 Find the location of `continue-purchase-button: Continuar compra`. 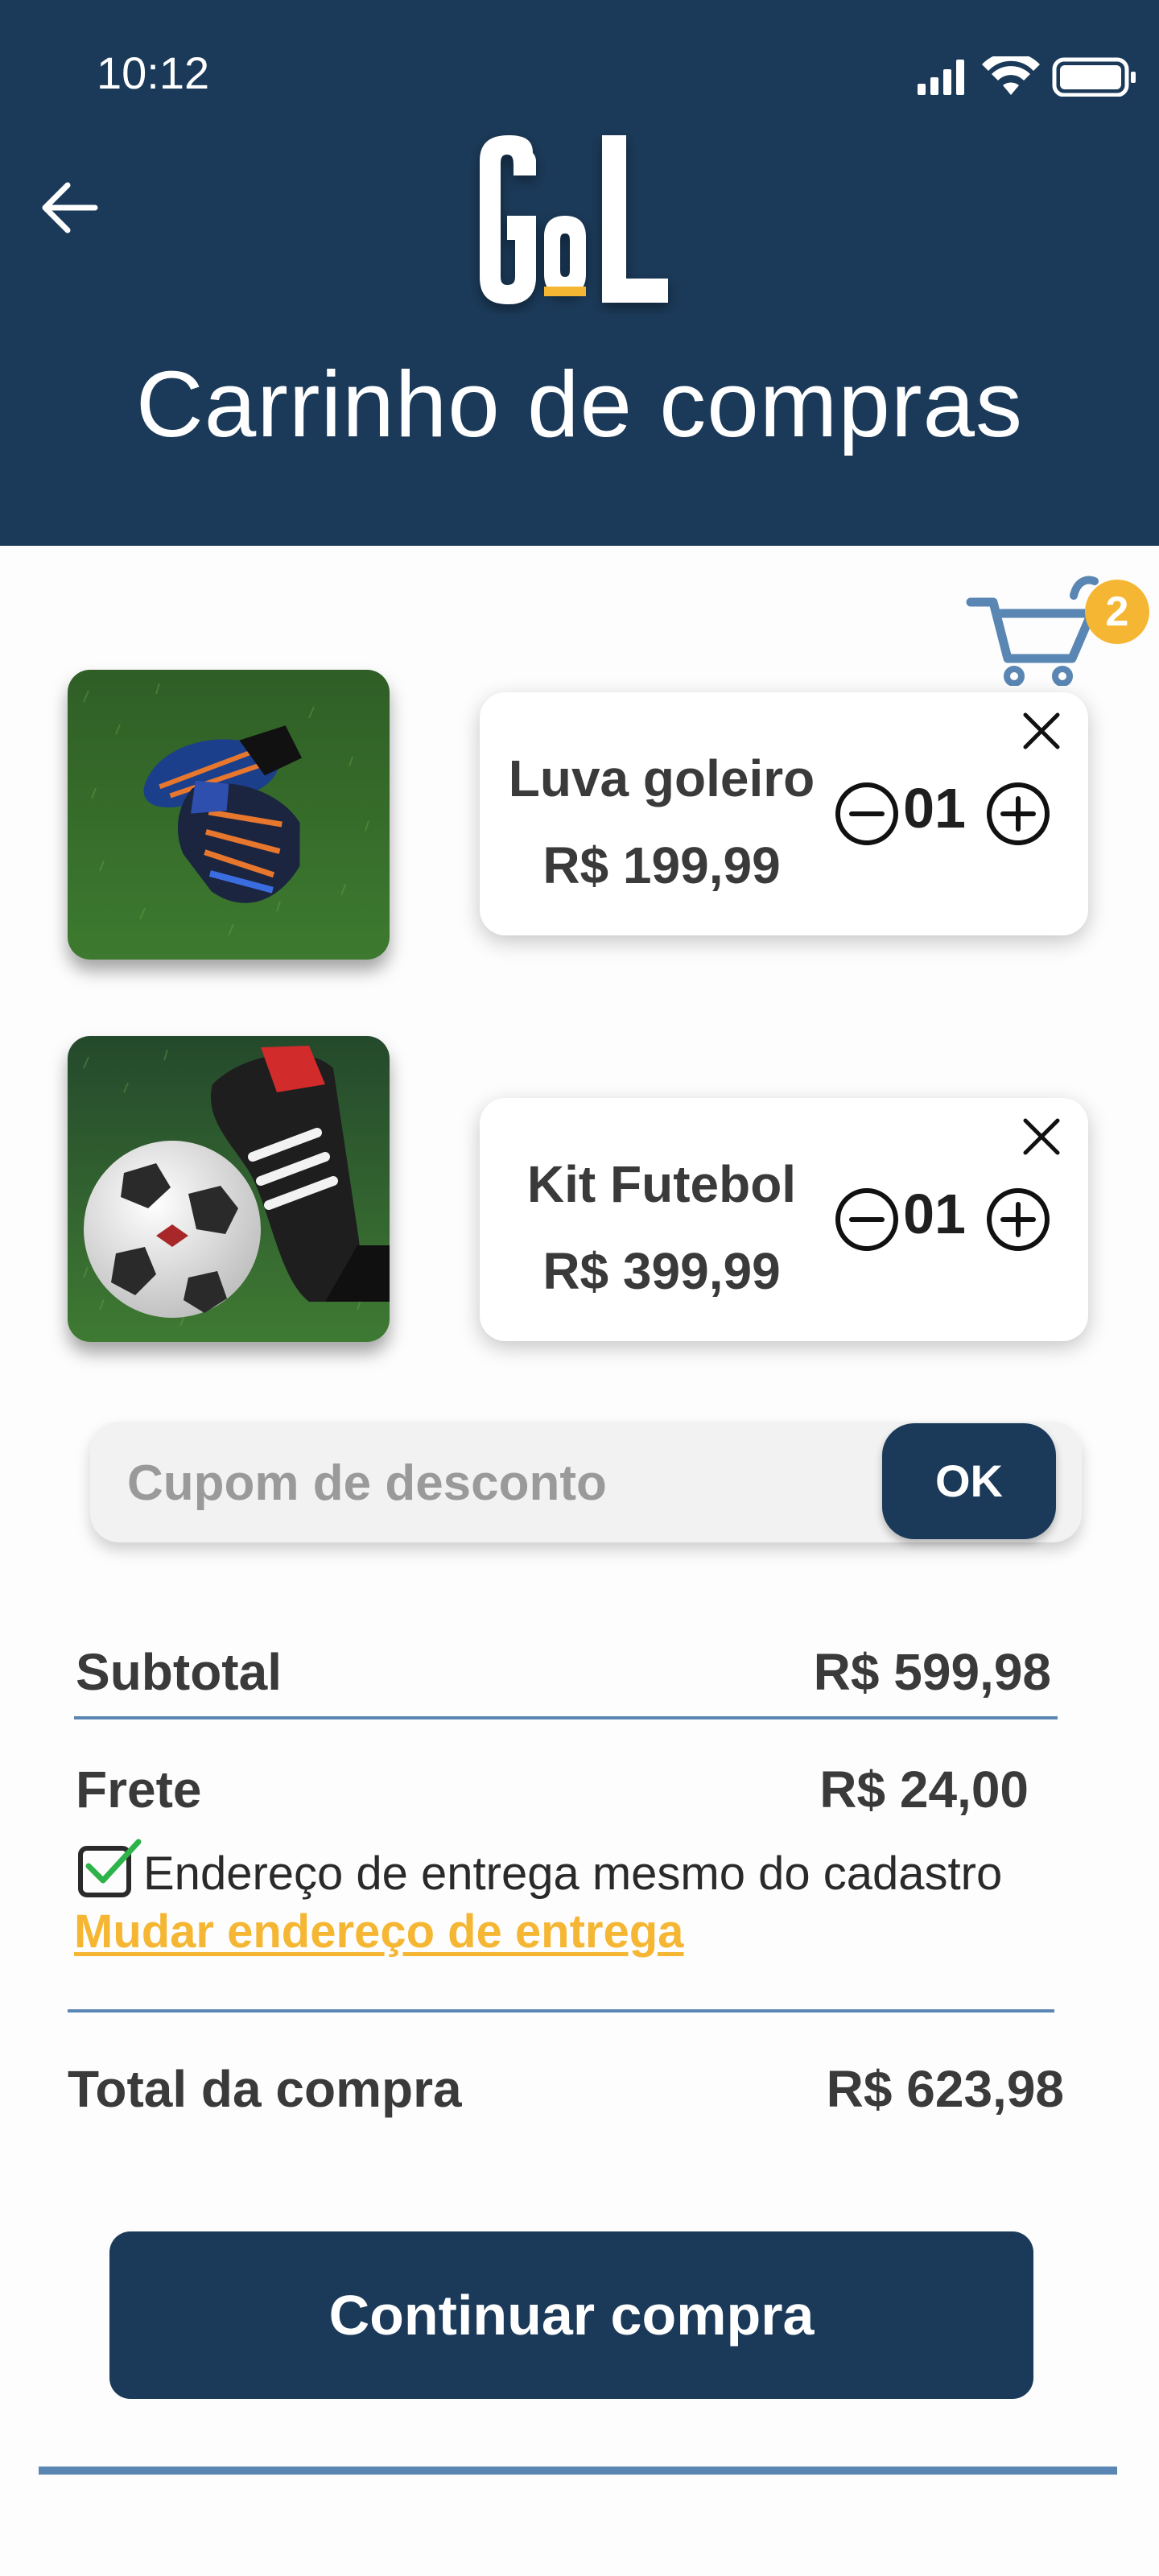

continue-purchase-button: Continuar compra is located at coordinates (571, 2315).